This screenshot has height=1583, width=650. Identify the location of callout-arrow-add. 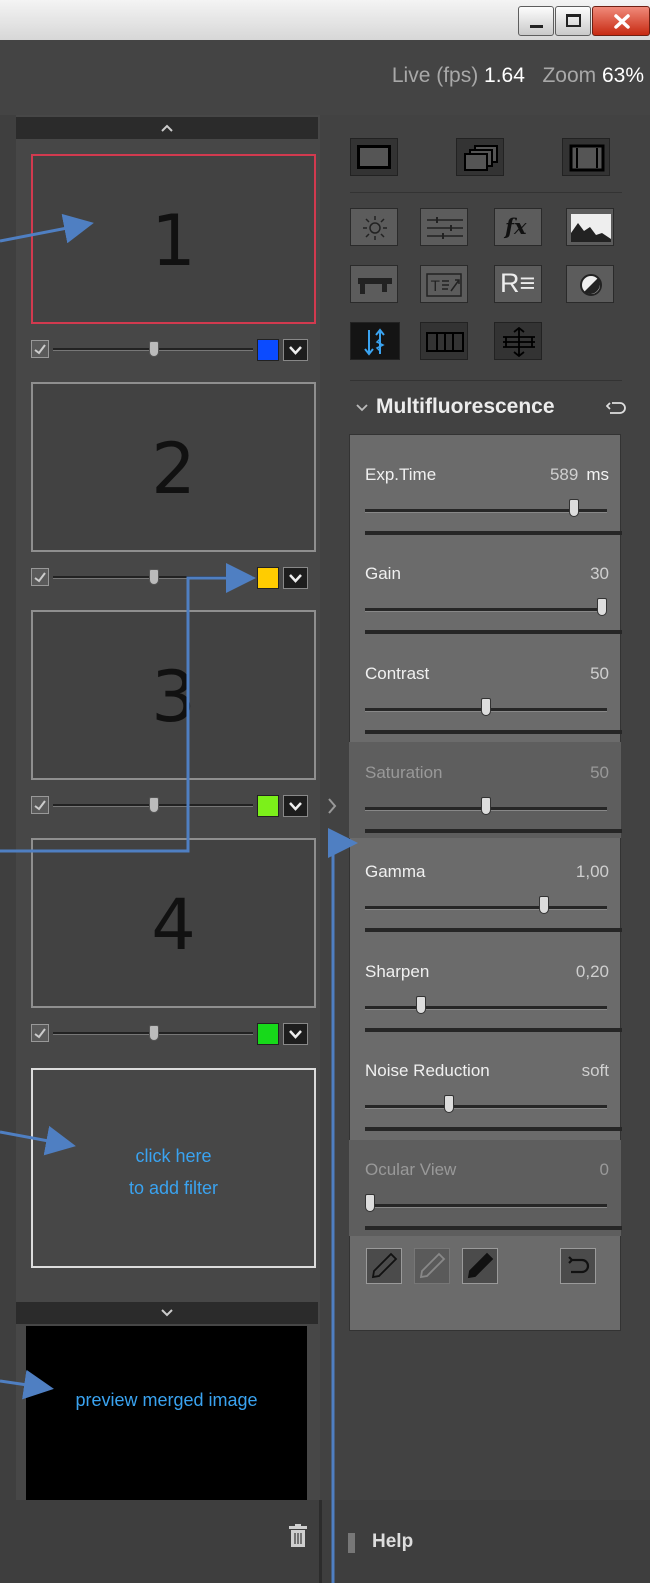
(38, 1140).